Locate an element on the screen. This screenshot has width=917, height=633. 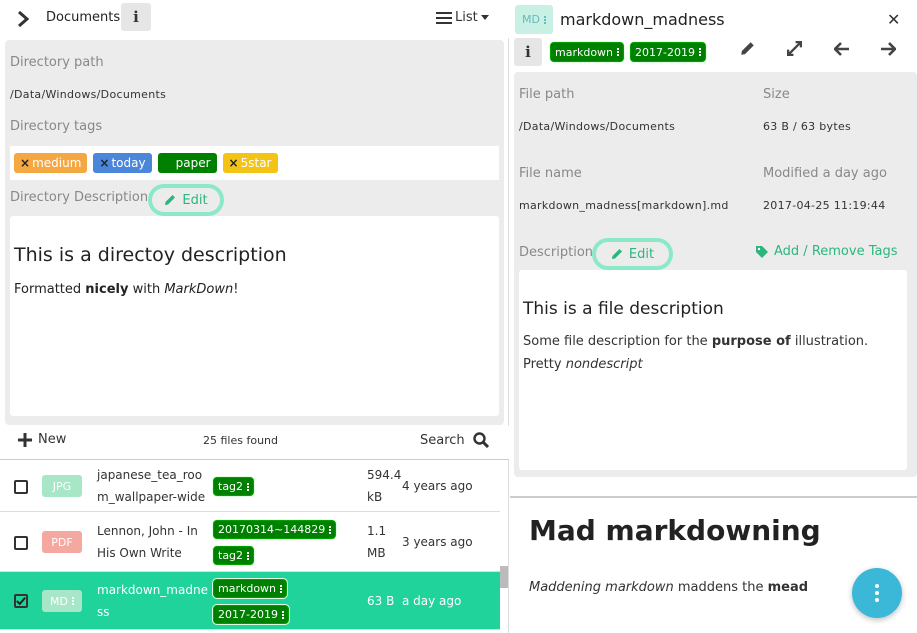
edit-directory-description-button: Edit is located at coordinates (186, 200).